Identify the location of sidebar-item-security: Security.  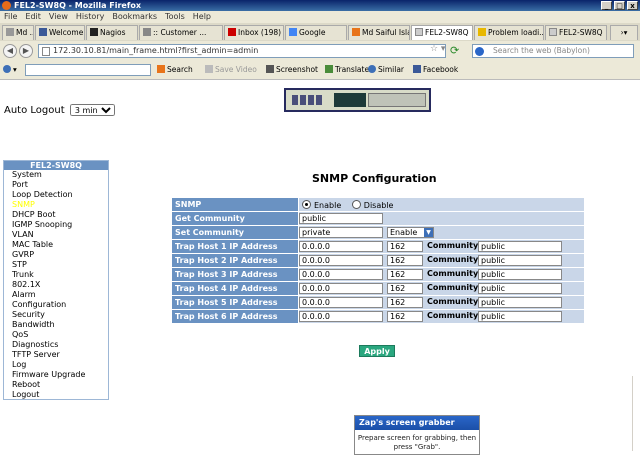
(56, 315).